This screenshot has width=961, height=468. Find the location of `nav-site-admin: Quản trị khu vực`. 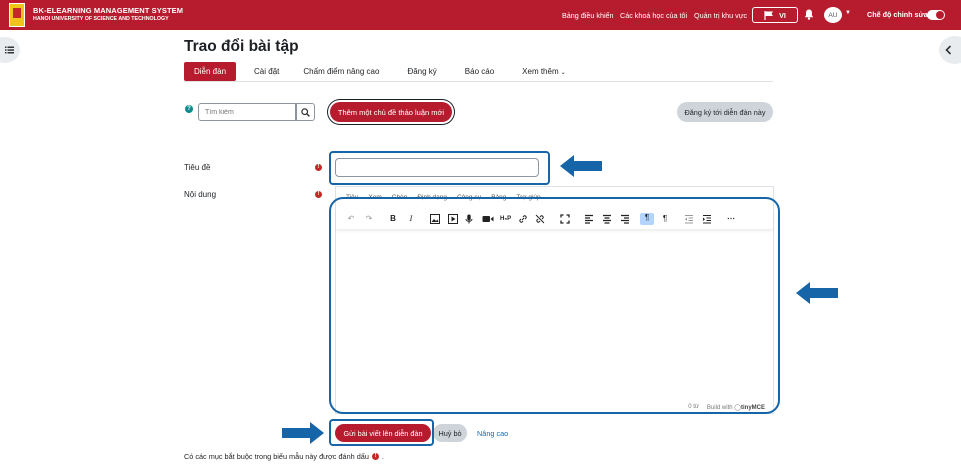

nav-site-admin: Quản trị khu vực is located at coordinates (720, 15).